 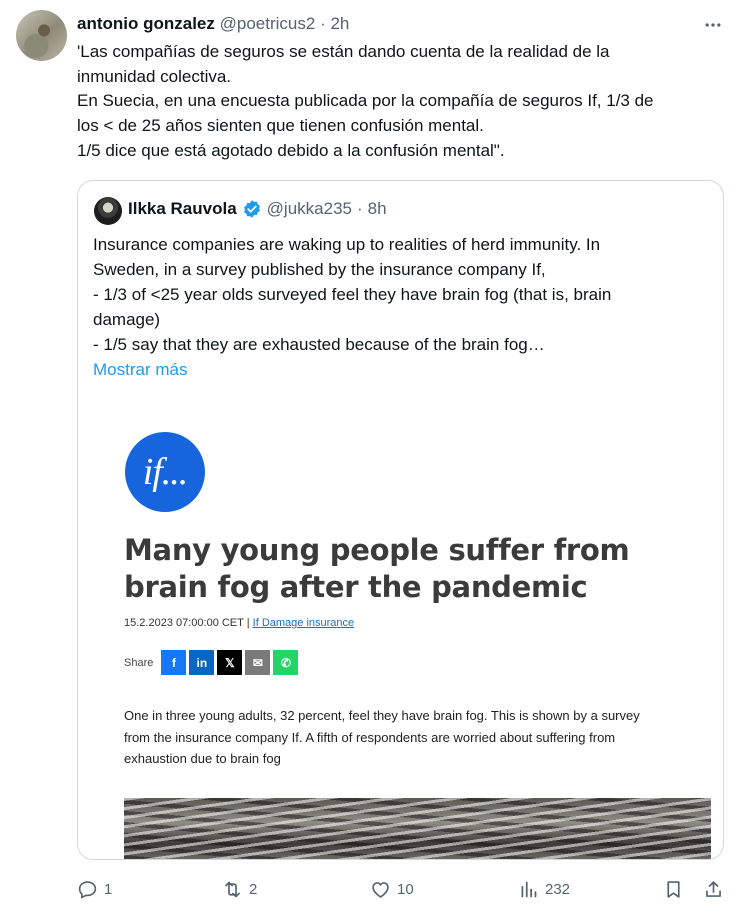 I want to click on quote-time: 8h, so click(x=377, y=209).